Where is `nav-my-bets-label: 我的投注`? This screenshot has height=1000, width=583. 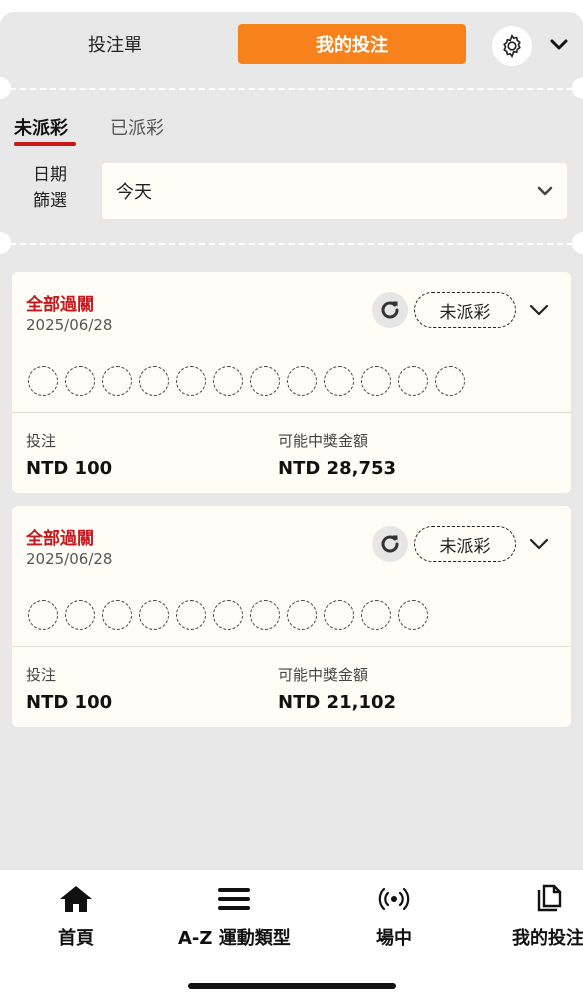
nav-my-bets-label: 我的投注 is located at coordinates (547, 938).